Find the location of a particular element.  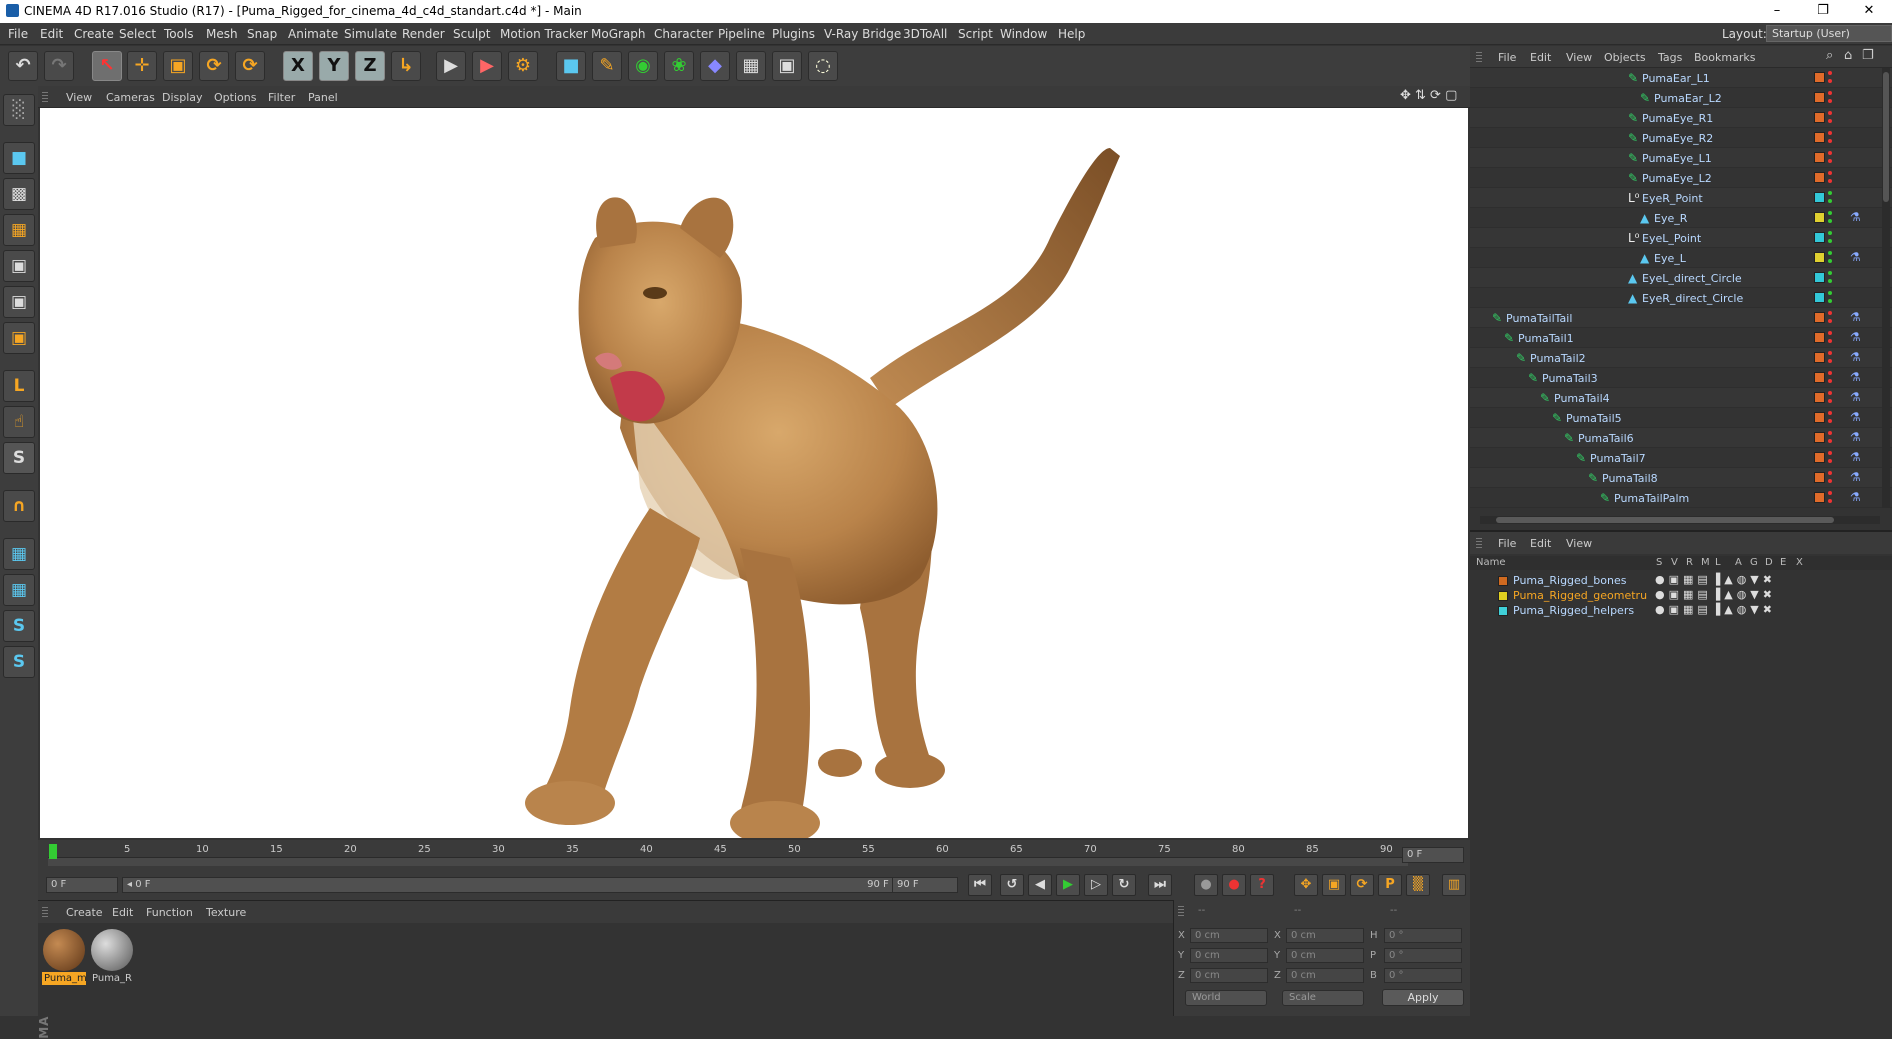

restore-button: ❐ is located at coordinates (1823, 11).